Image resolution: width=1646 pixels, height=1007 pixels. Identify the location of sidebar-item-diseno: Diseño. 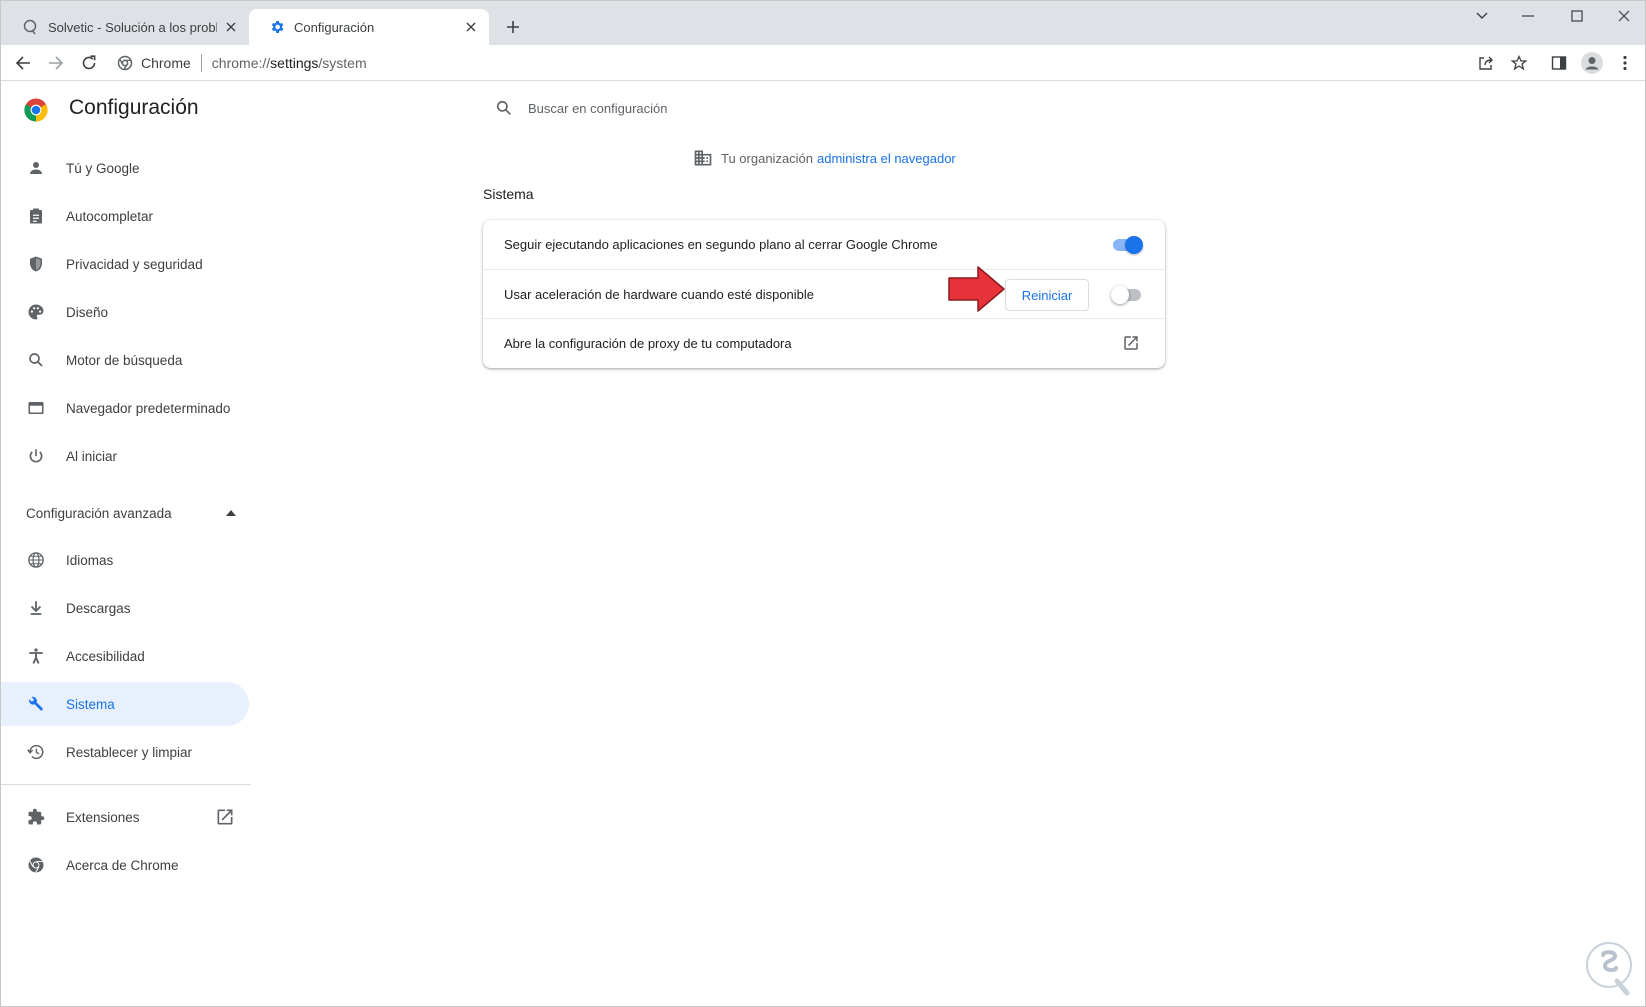
(125, 312).